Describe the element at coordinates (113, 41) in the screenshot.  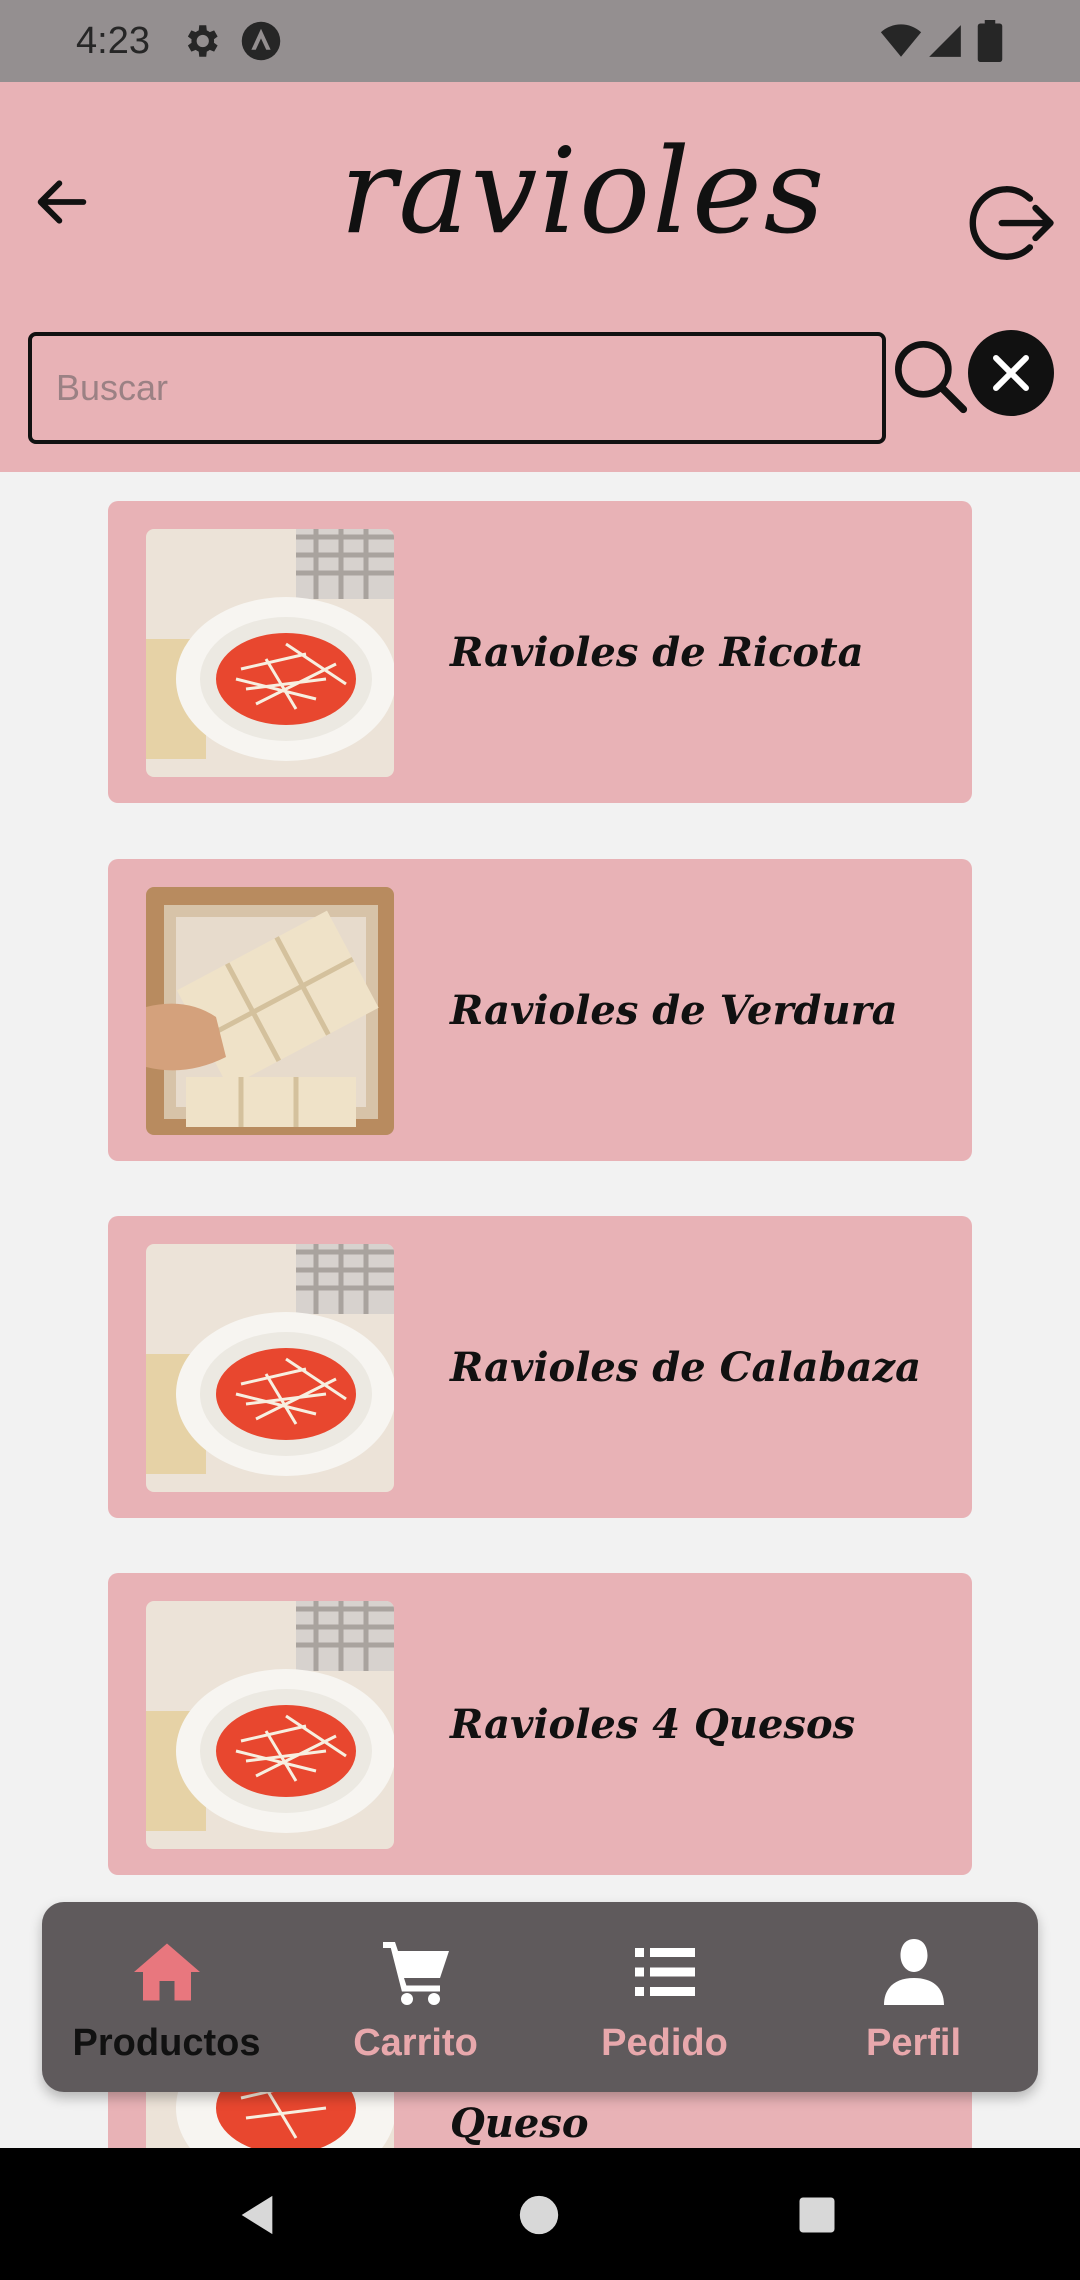
I see `status-time: 4:23` at that location.